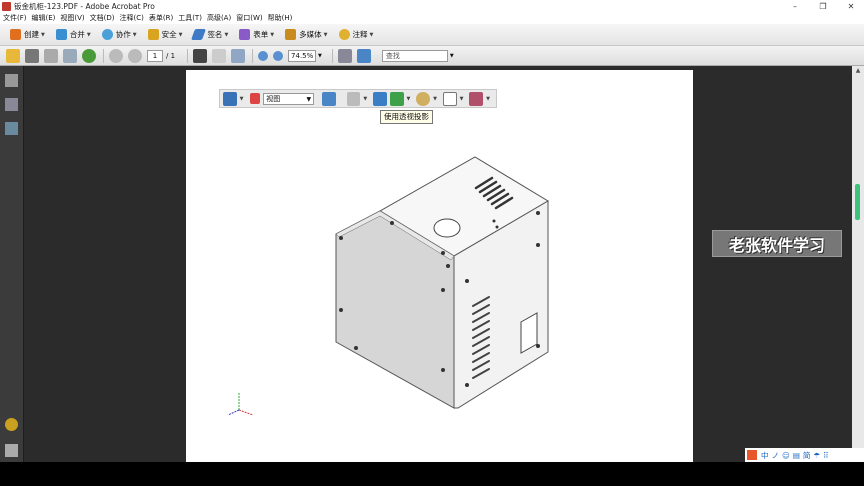 The height and width of the screenshot is (486, 864). Describe the element at coordinates (807, 455) in the screenshot. I see `ime-simplified: 简` at that location.